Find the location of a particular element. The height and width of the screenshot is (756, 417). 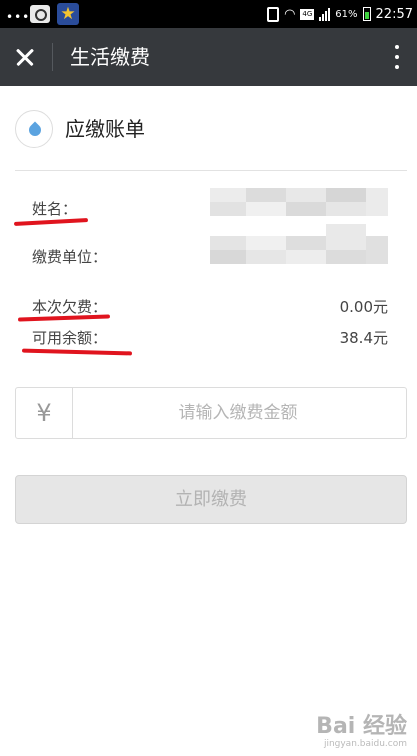

star-app-icon: ★ is located at coordinates (68, 14).